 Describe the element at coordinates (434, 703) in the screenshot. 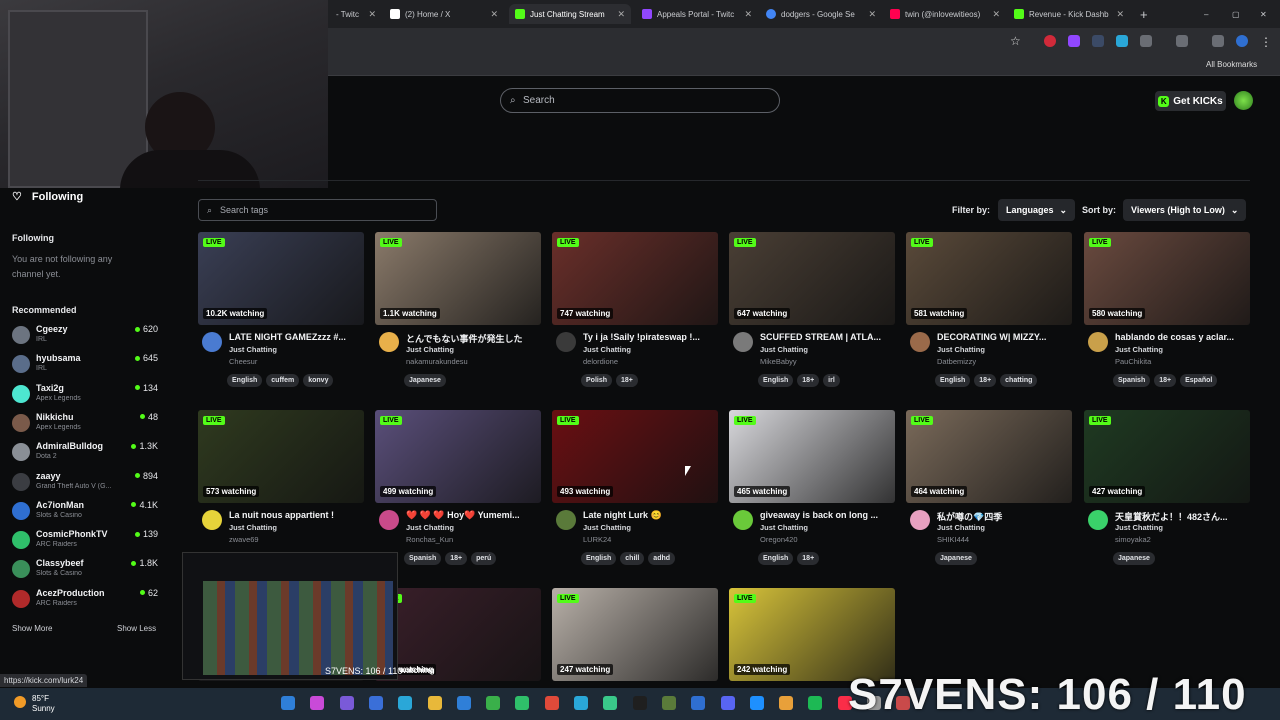

I see `explorer-icon` at that location.